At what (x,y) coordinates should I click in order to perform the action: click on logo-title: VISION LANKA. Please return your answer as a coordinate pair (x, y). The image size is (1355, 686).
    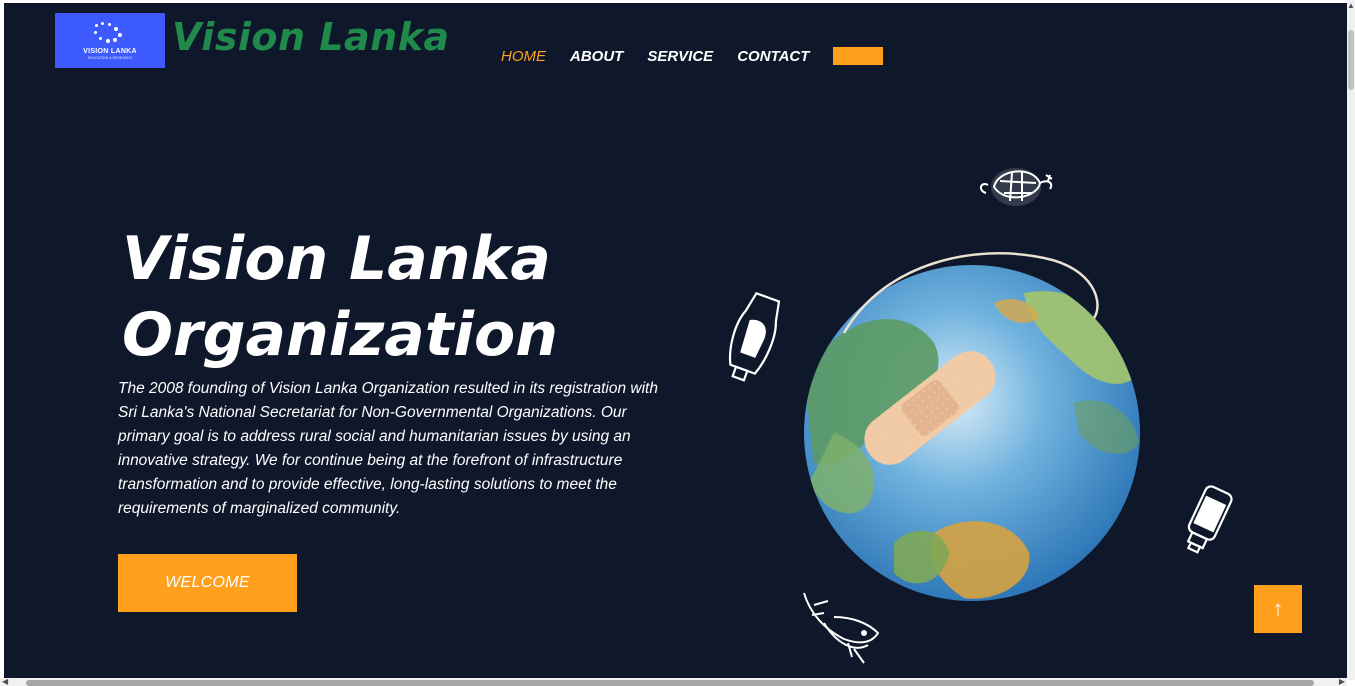
    Looking at the image, I should click on (110, 51).